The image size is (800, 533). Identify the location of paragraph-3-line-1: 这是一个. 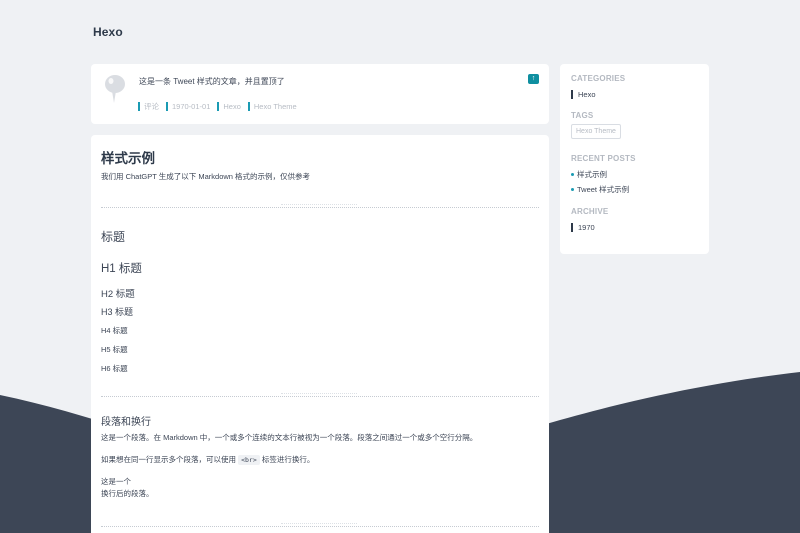
(116, 481).